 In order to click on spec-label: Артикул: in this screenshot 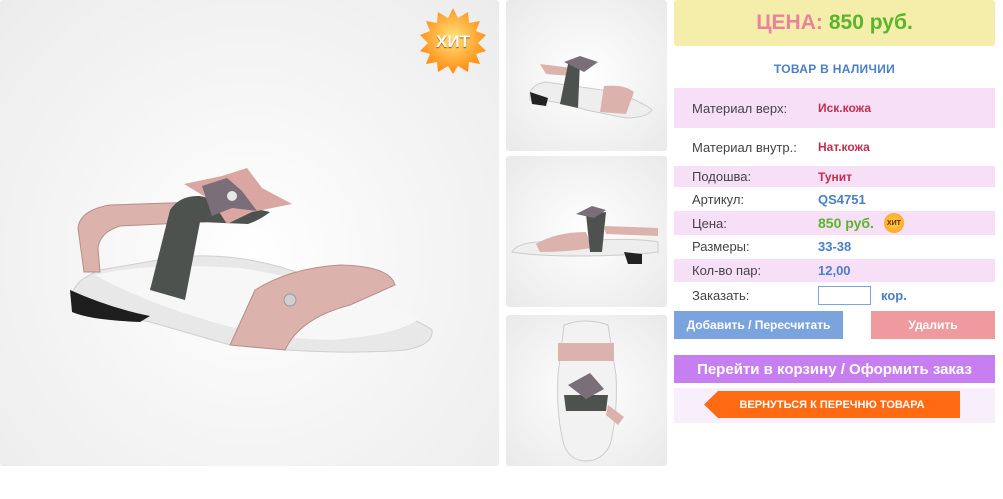, I will do `click(718, 199)`.